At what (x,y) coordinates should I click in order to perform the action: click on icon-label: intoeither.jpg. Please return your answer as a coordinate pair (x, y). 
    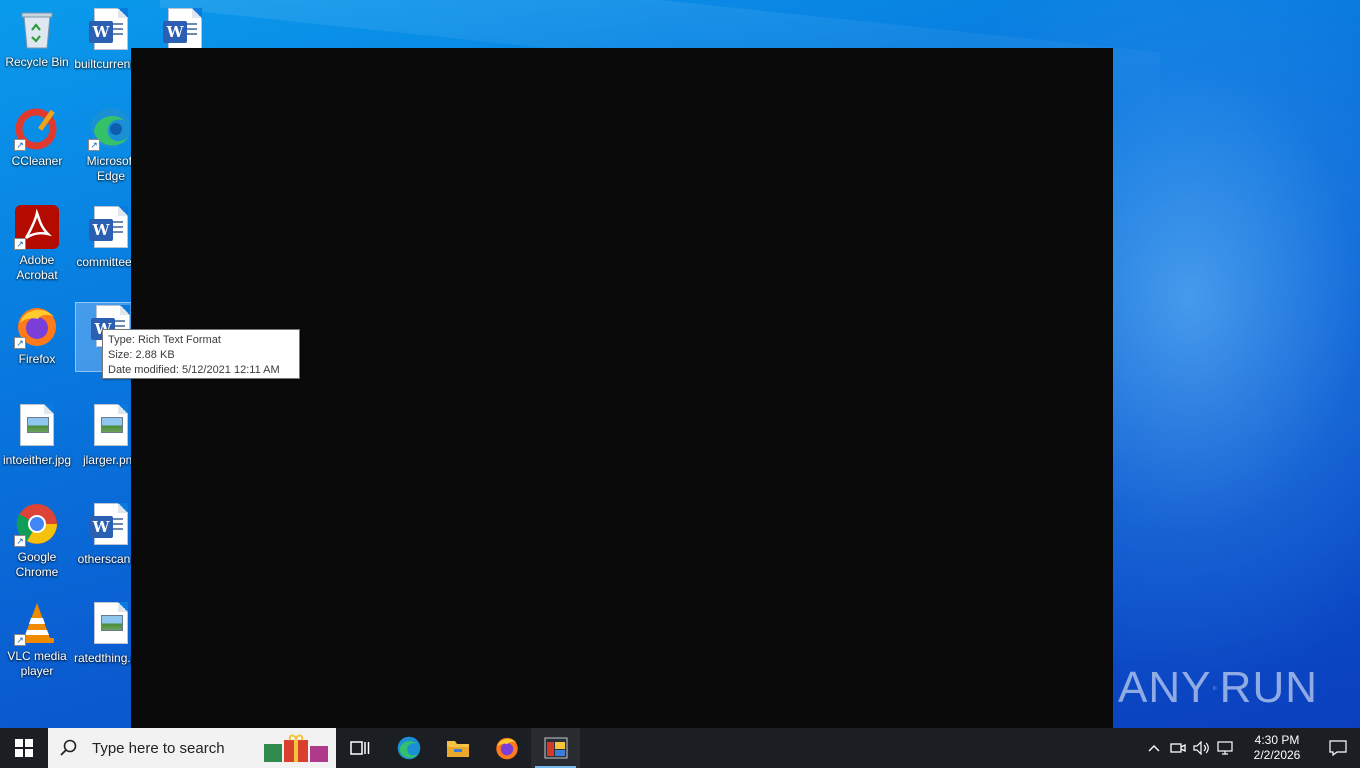
    Looking at the image, I should click on (37, 460).